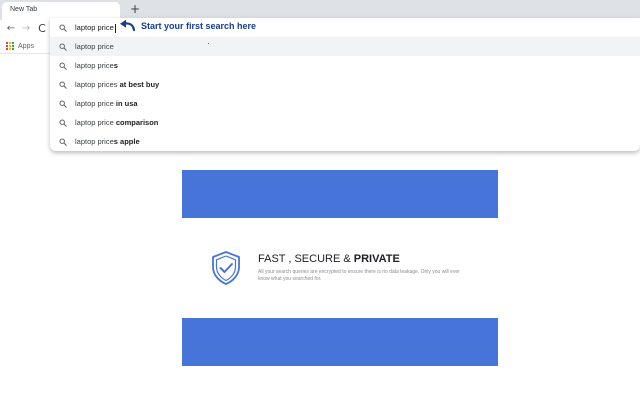  What do you see at coordinates (26, 29) in the screenshot?
I see `forward-button: →` at bounding box center [26, 29].